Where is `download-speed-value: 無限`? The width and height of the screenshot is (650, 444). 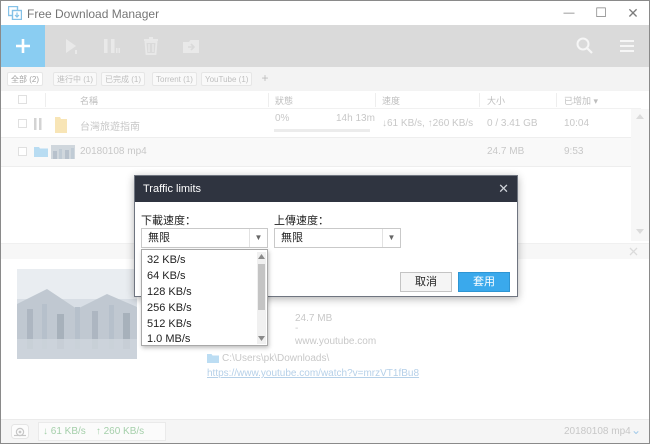
download-speed-value: 無限 is located at coordinates (159, 238).